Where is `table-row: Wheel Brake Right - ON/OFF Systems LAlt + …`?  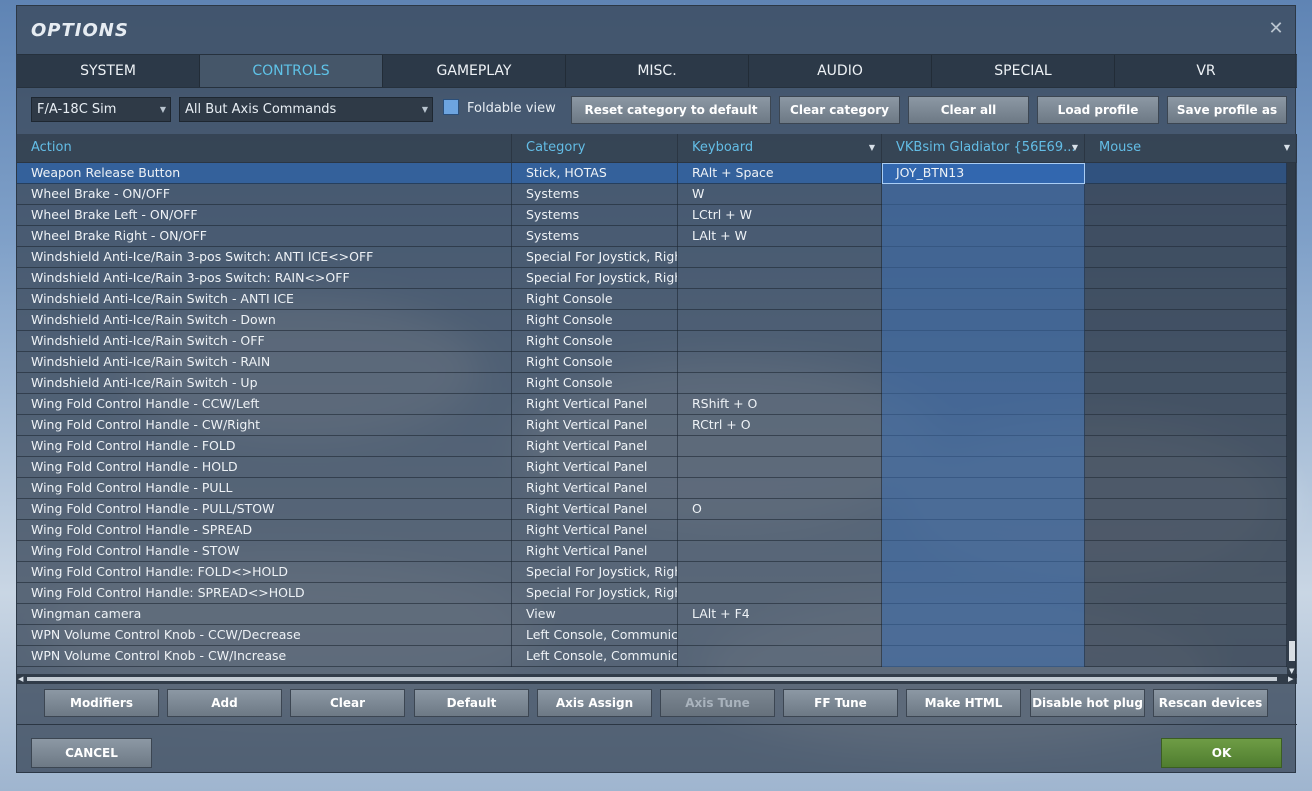
table-row: Wheel Brake Right - ON/OFF Systems LAlt + … is located at coordinates (652, 236).